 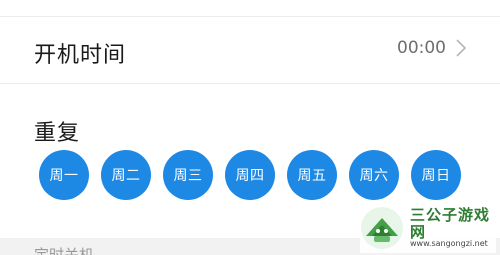 I want to click on top-divider, so click(x=250, y=16).